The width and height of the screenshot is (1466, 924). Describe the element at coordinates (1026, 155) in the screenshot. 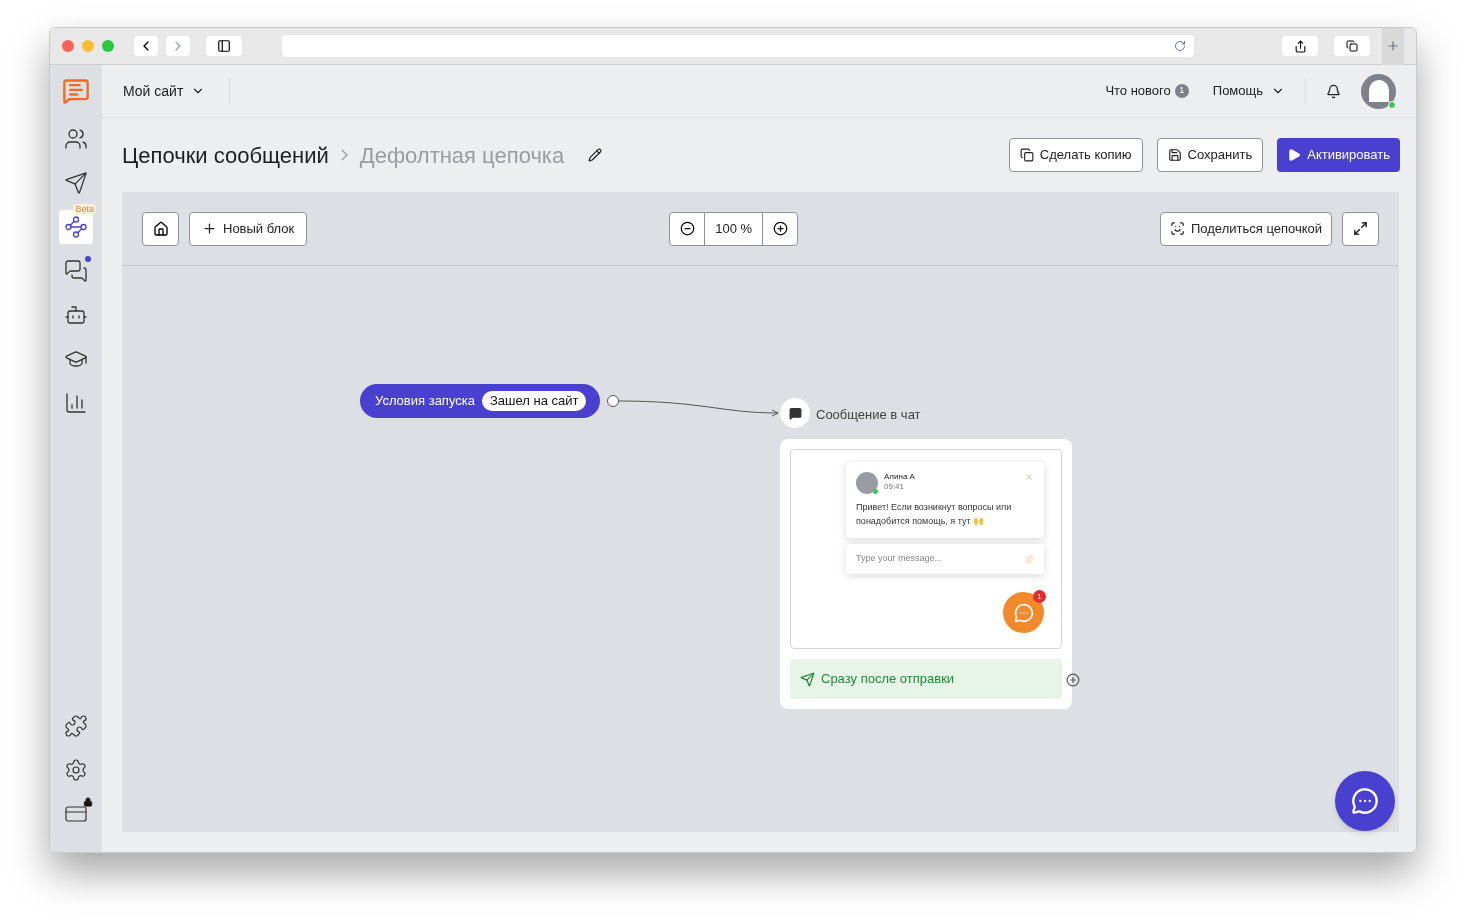

I see `copy-icon` at that location.